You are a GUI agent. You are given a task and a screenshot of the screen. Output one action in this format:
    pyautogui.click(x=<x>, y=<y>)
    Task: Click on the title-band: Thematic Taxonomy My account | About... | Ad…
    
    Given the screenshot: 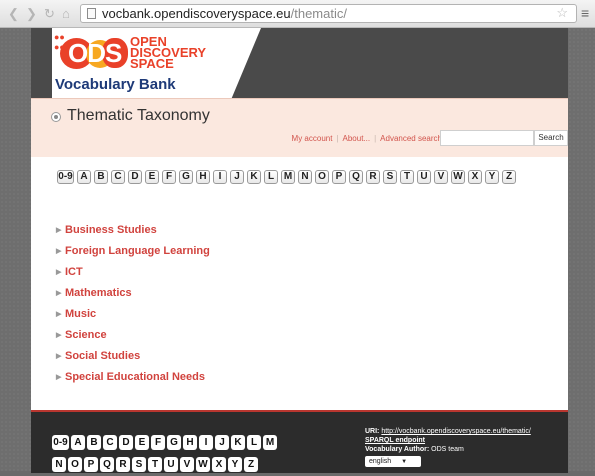 What is the action you would take?
    pyautogui.click(x=299, y=127)
    